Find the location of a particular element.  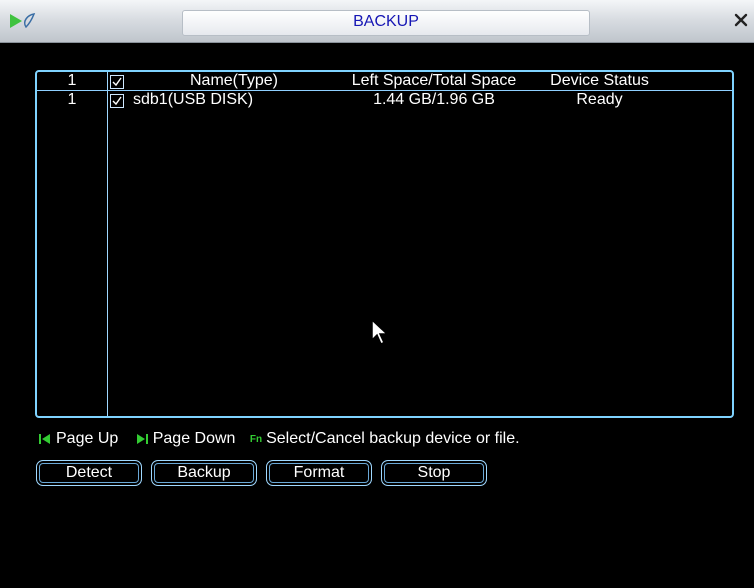

row-space: 1.44 GB/1.96 GB is located at coordinates (434, 99).